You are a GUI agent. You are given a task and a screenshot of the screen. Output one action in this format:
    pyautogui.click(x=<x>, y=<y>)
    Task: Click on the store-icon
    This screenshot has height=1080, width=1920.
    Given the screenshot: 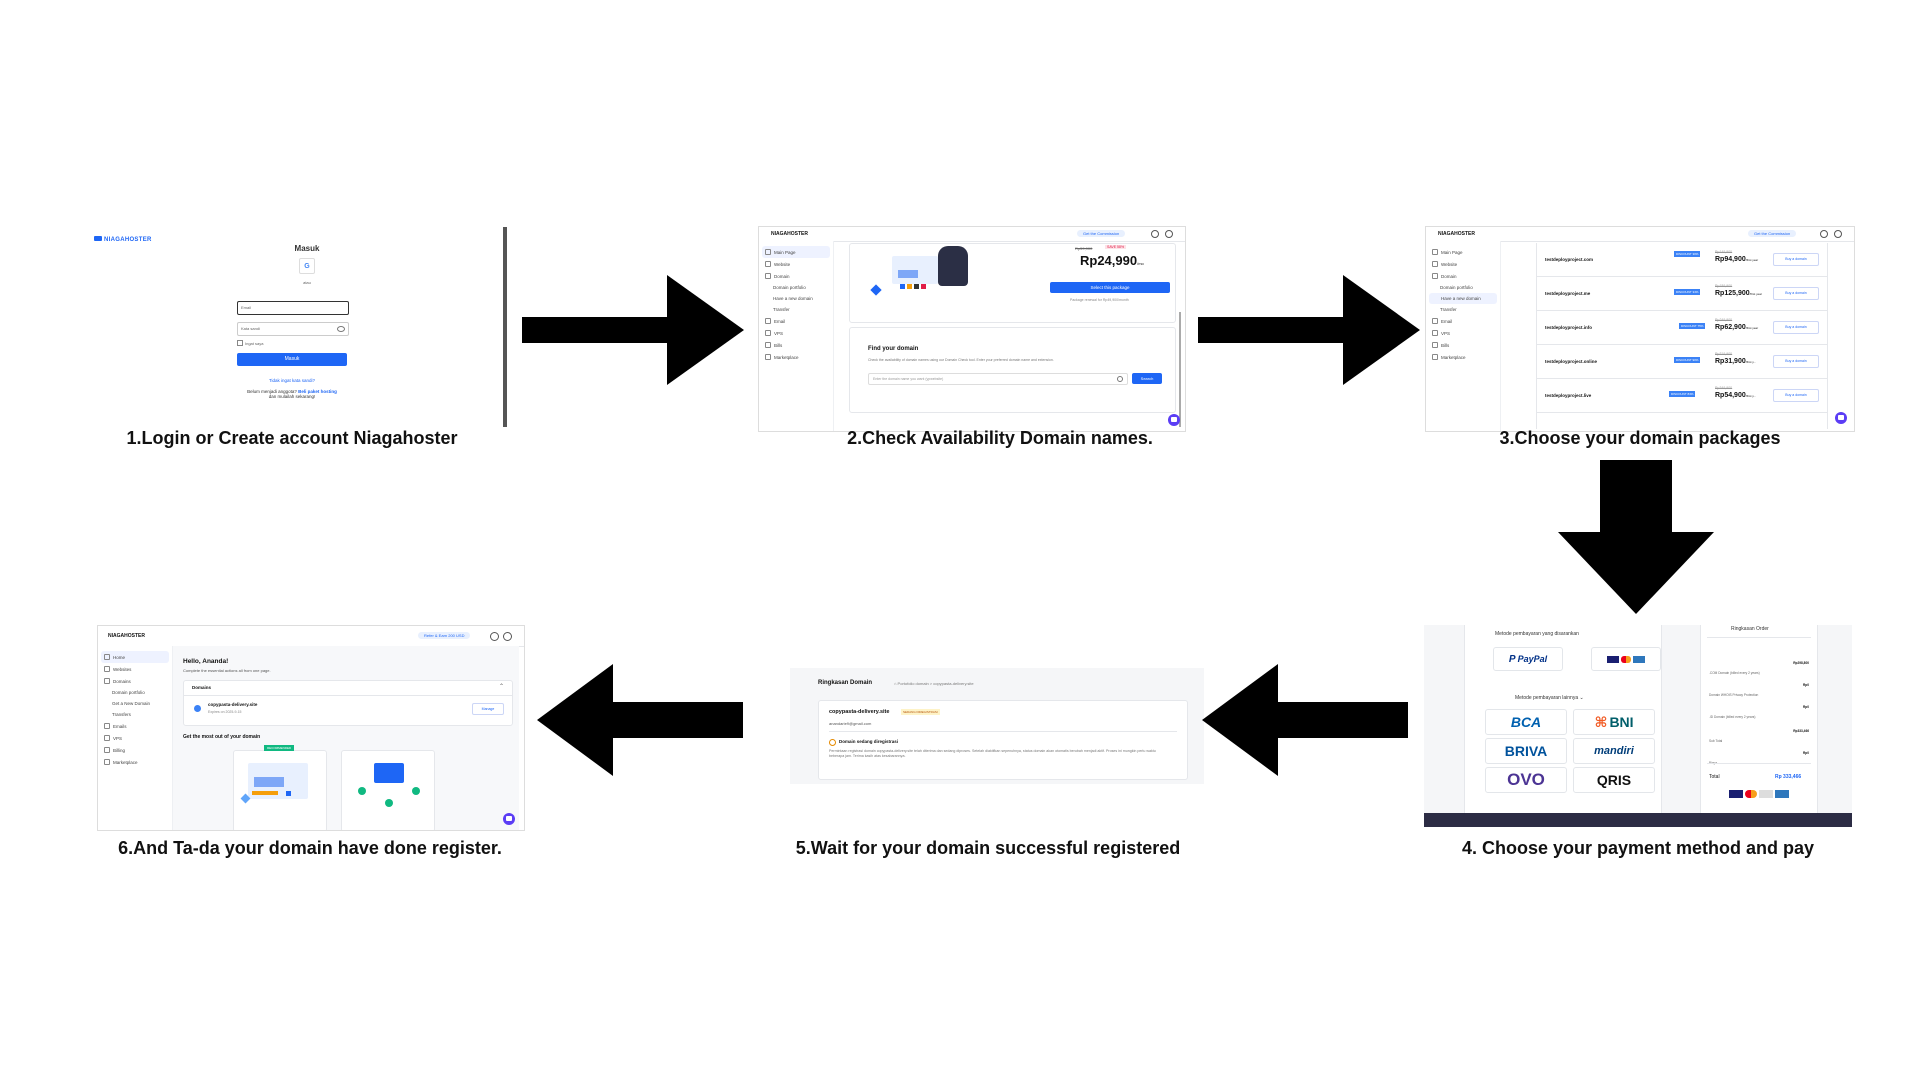 What is the action you would take?
    pyautogui.click(x=107, y=762)
    